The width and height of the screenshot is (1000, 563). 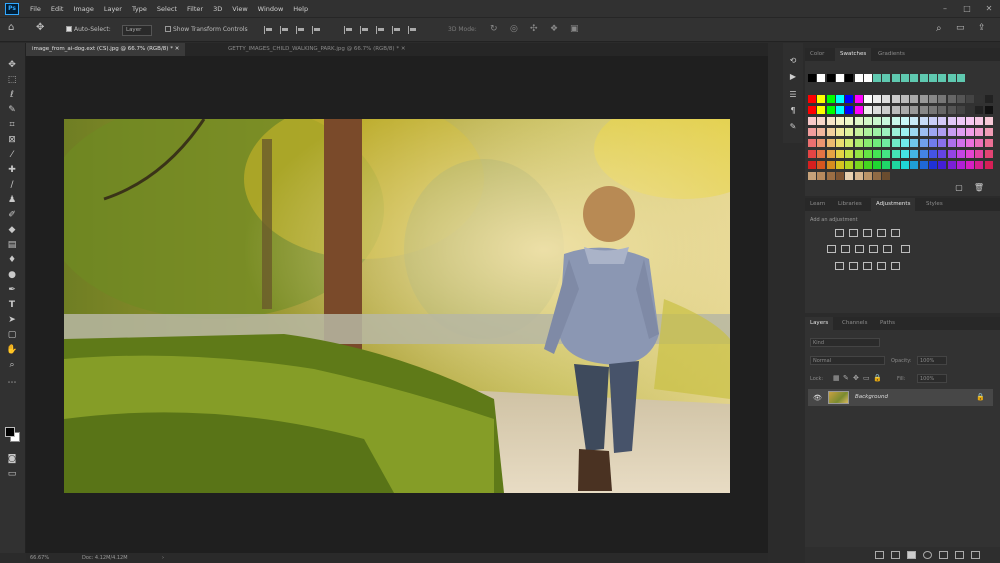 I want to click on screen-mode-icon: ▭, so click(x=12, y=474).